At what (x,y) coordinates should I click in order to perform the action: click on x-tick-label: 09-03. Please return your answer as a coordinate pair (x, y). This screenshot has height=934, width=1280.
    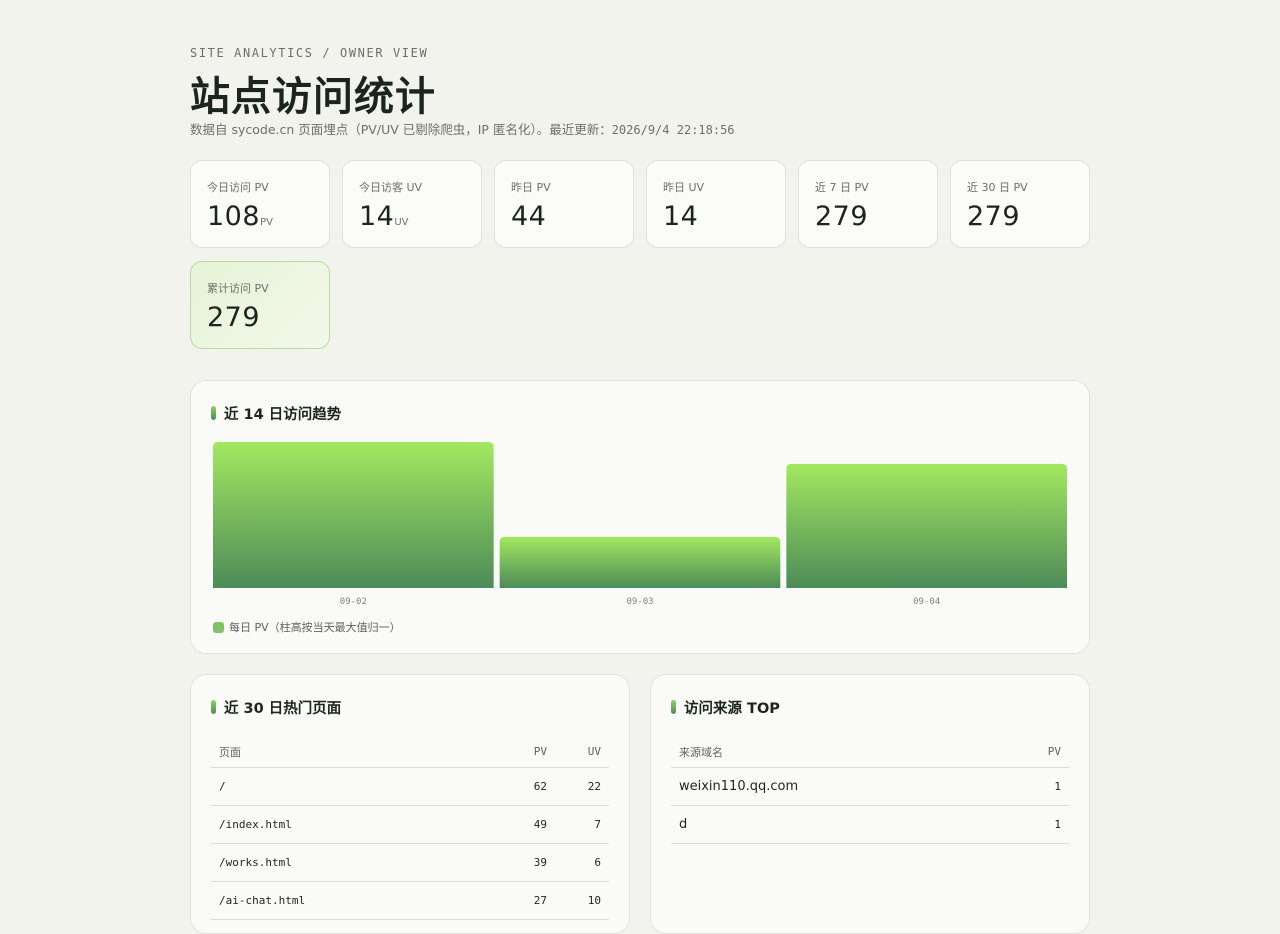
    Looking at the image, I should click on (639, 602).